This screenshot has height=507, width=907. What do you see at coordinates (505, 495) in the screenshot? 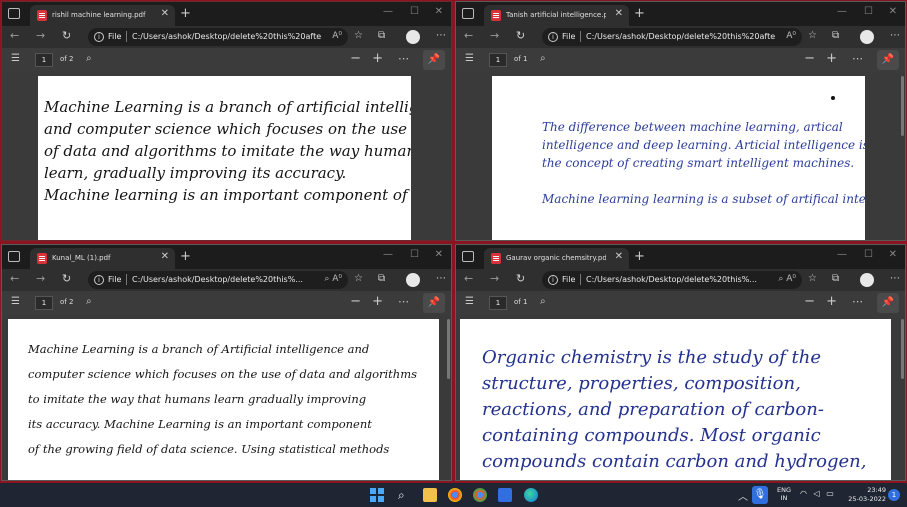
I see `notepad-icon` at bounding box center [505, 495].